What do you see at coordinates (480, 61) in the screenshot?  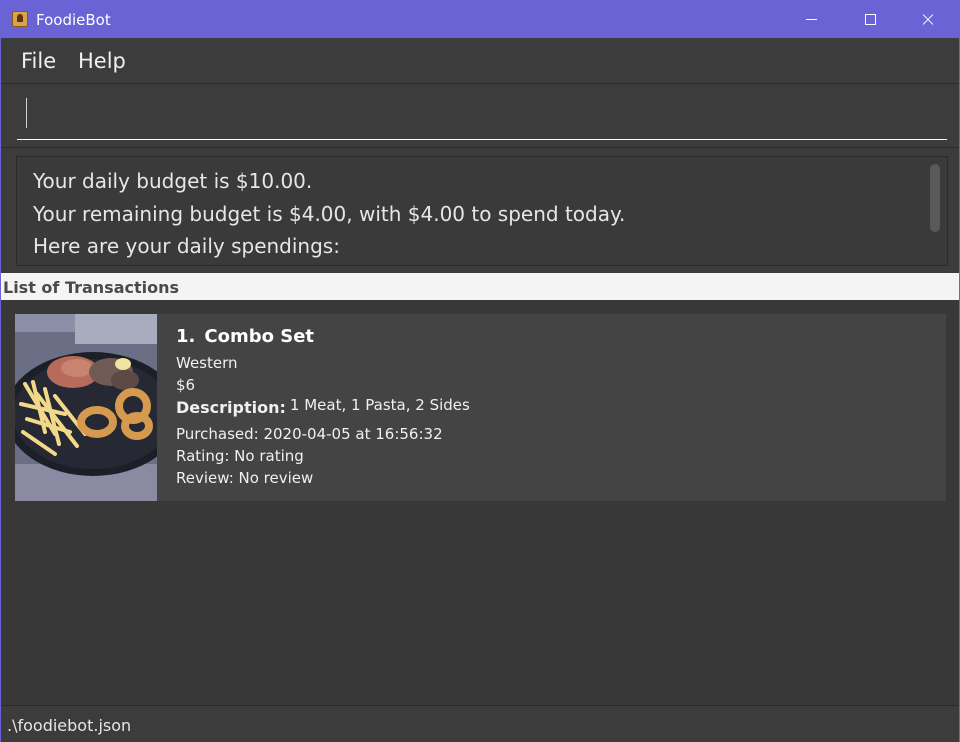 I see `menu-bar: File Help` at bounding box center [480, 61].